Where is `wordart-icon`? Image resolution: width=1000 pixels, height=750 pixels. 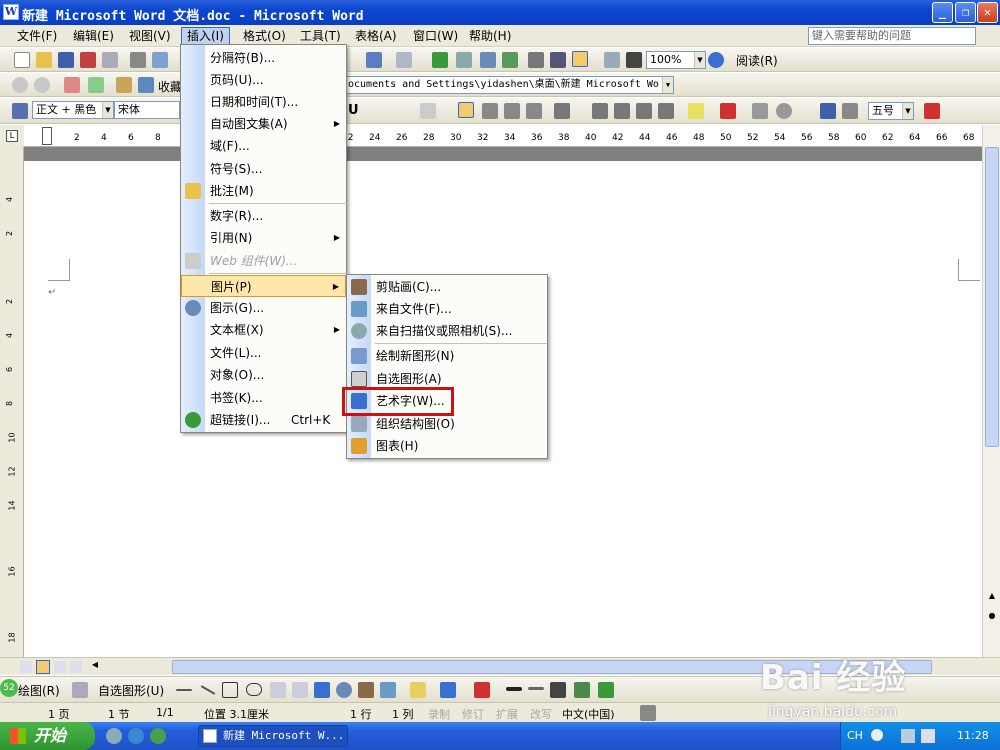 wordart-icon is located at coordinates (322, 690).